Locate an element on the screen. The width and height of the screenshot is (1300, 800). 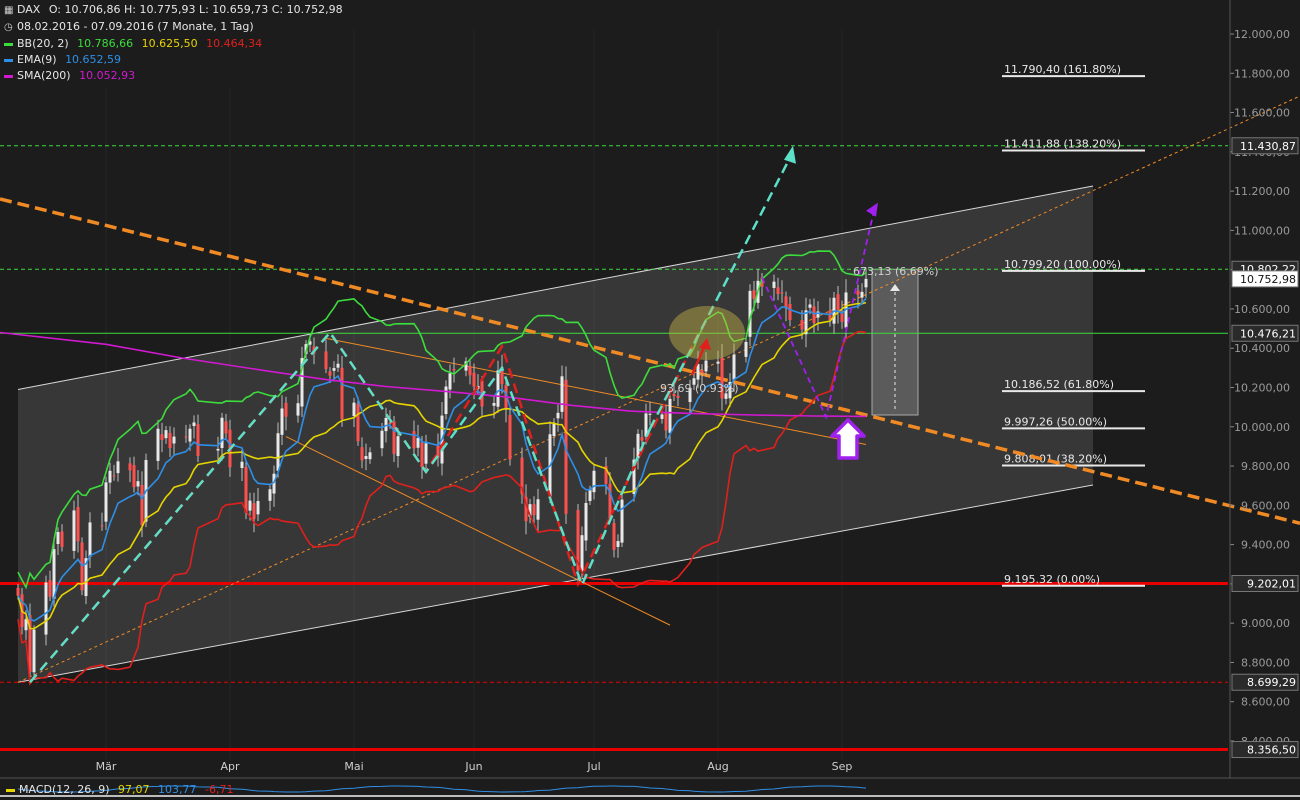
legend-row-ema: EMA(9) 10.652,59 is located at coordinates (173, 60).